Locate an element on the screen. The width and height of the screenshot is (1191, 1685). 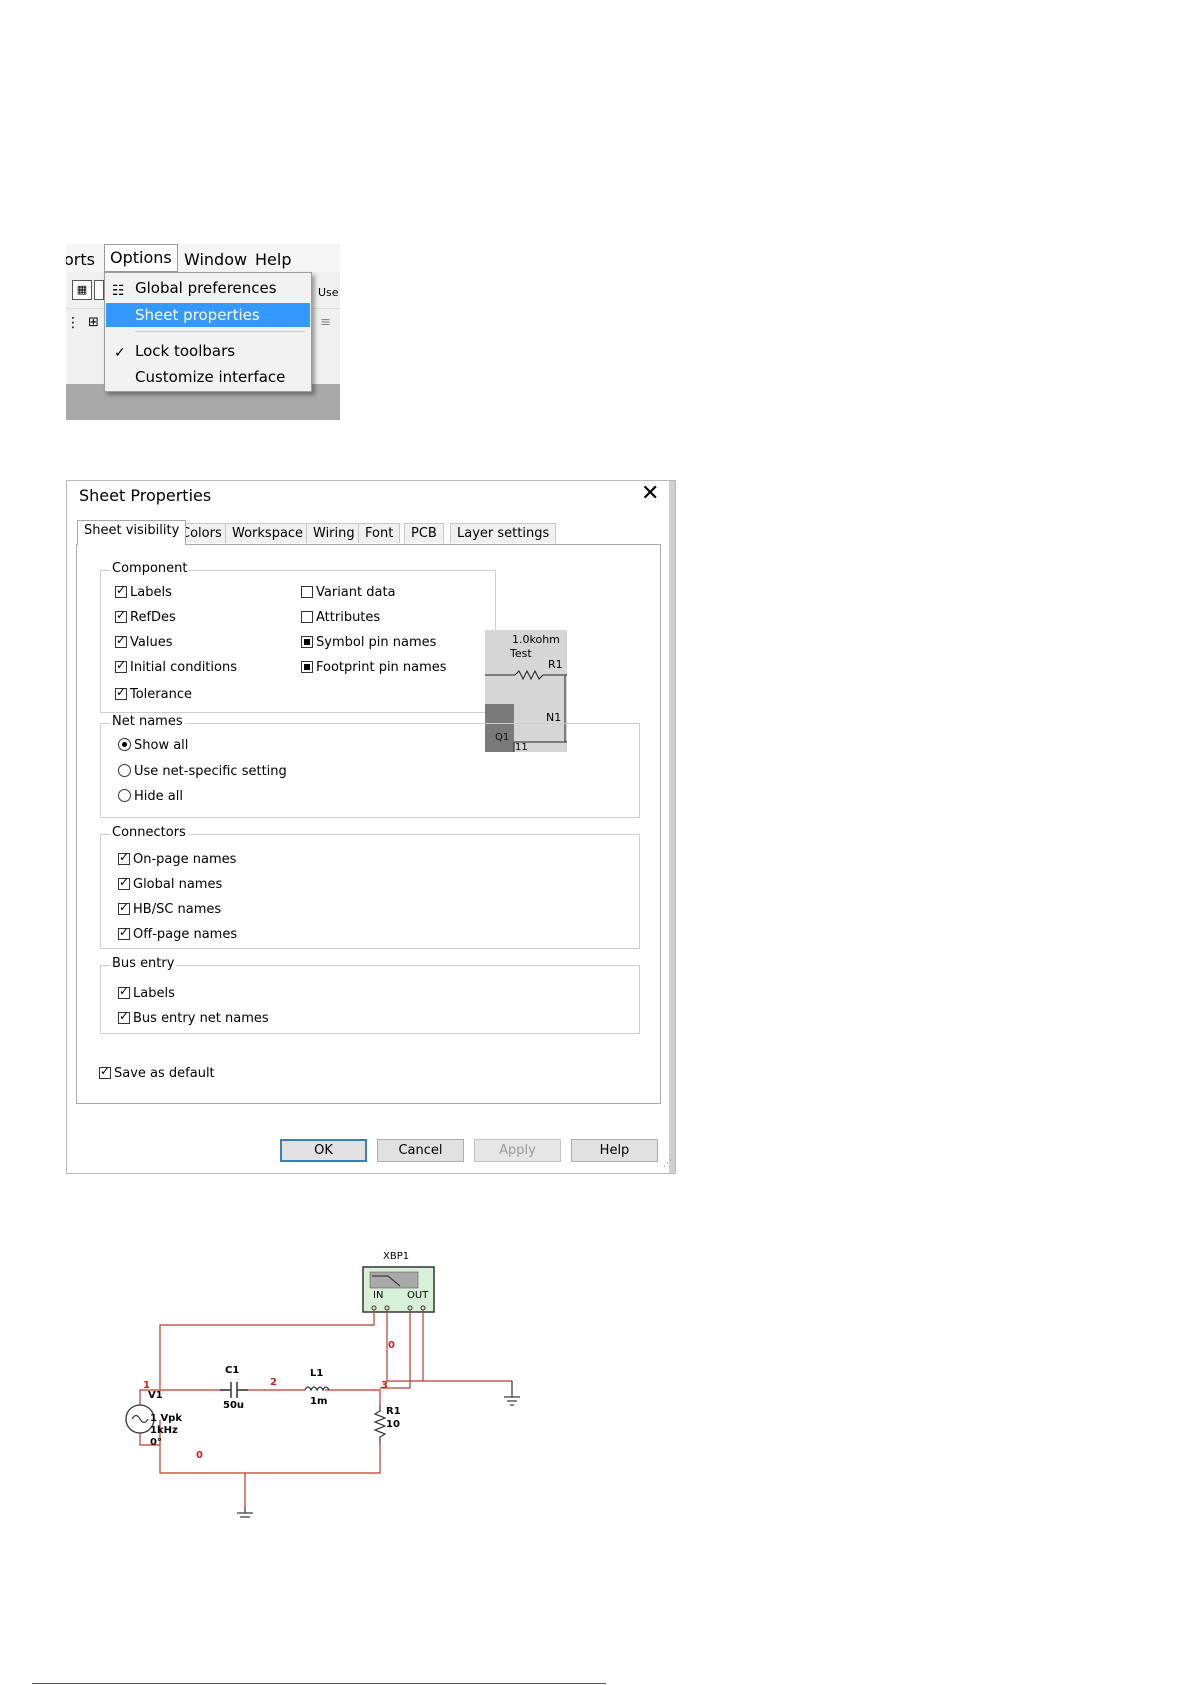
bus-entry-net-names-checkbox: Bus entry net names is located at coordinates (193, 1018).